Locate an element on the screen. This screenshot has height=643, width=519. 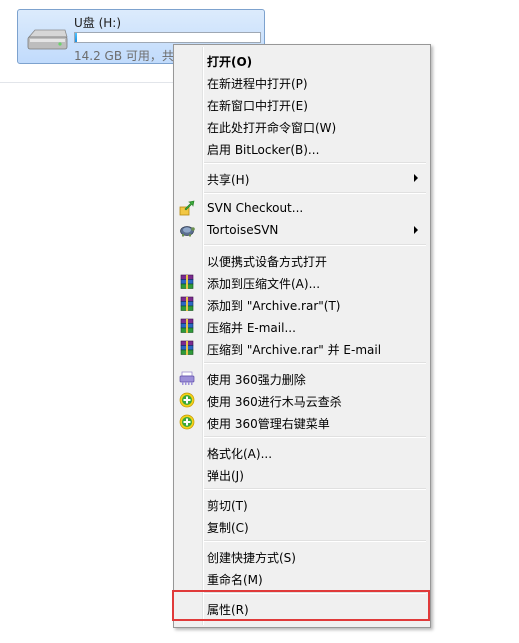
menu-item-cut: 剪切(T) is located at coordinates (302, 504).